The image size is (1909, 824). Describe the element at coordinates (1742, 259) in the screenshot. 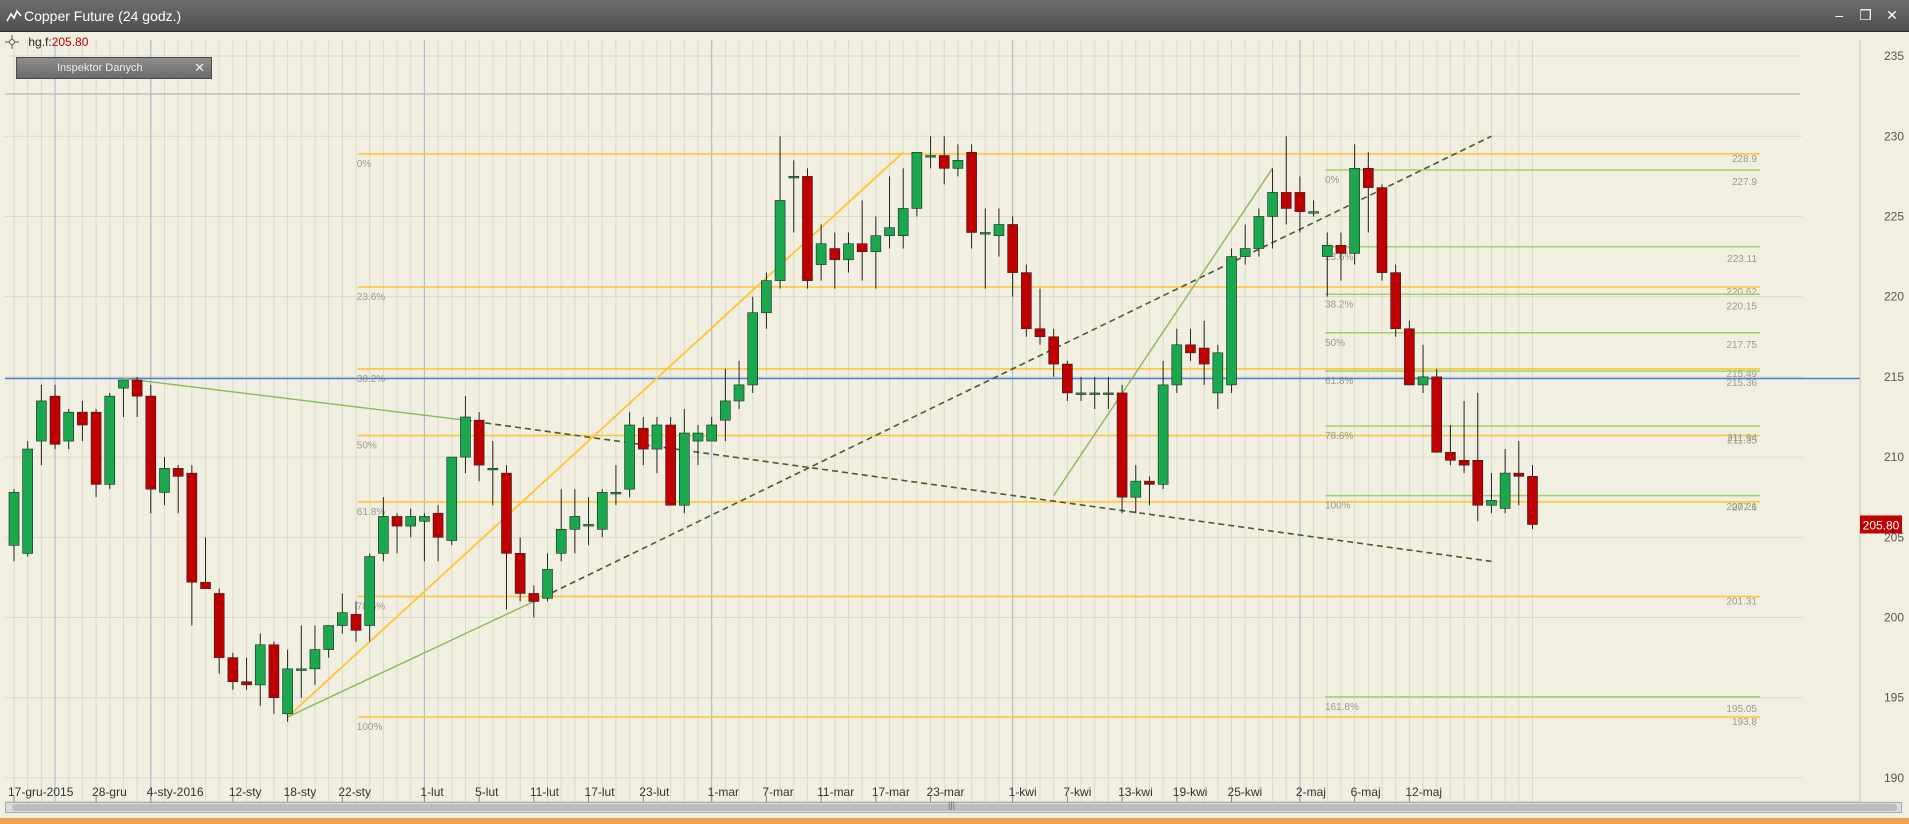

I see `fib-green-value: 223.11` at that location.